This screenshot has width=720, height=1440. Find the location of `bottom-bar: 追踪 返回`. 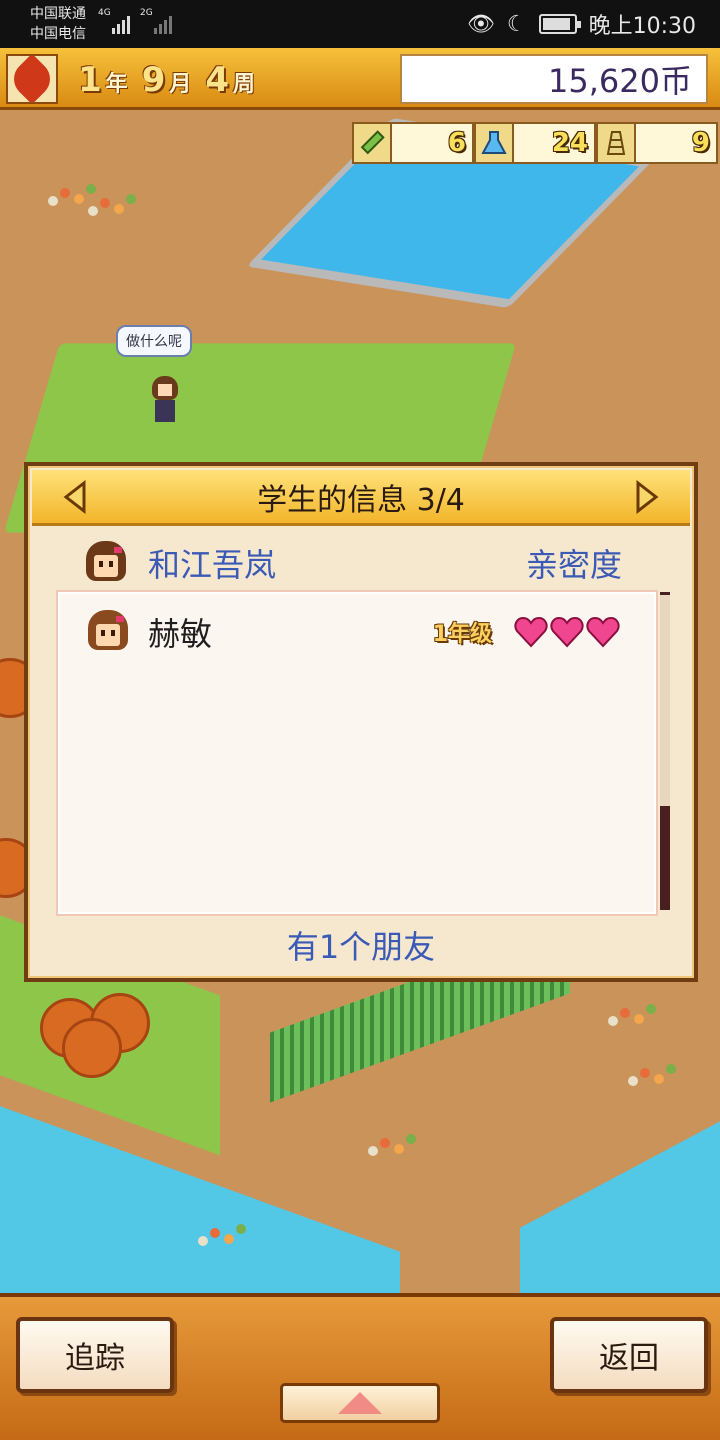

bottom-bar: 追踪 返回 is located at coordinates (360, 1366).